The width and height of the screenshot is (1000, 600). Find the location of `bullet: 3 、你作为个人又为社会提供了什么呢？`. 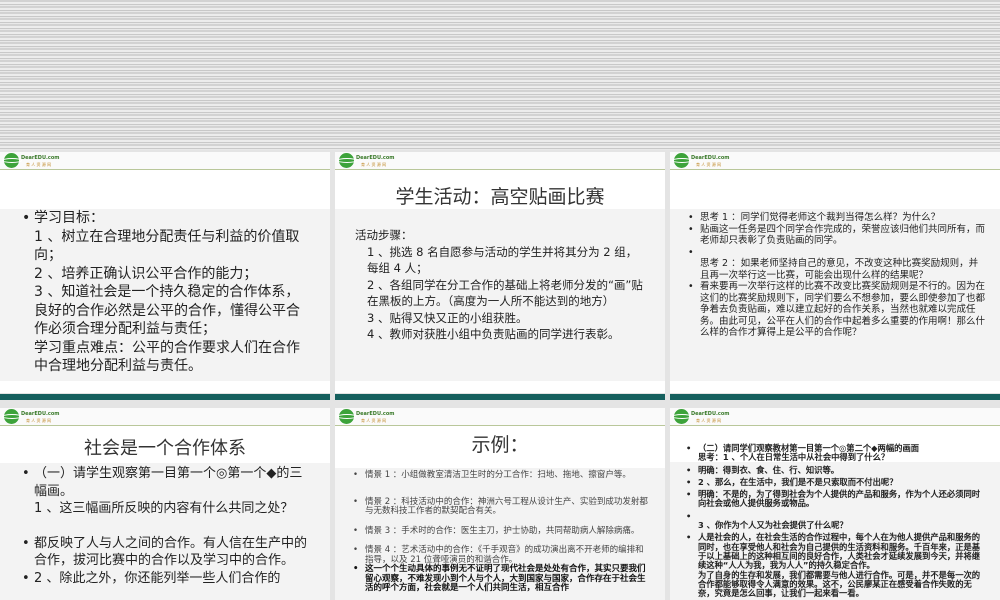

bullet: 3 、你作为个人又为社会提供了什么呢？ is located at coordinates (835, 521).